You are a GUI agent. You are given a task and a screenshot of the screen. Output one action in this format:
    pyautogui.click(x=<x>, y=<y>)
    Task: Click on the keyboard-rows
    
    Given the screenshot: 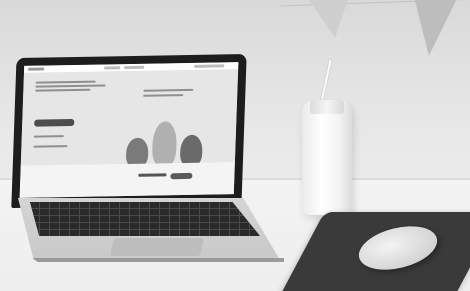 What is the action you would take?
    pyautogui.click(x=145, y=219)
    